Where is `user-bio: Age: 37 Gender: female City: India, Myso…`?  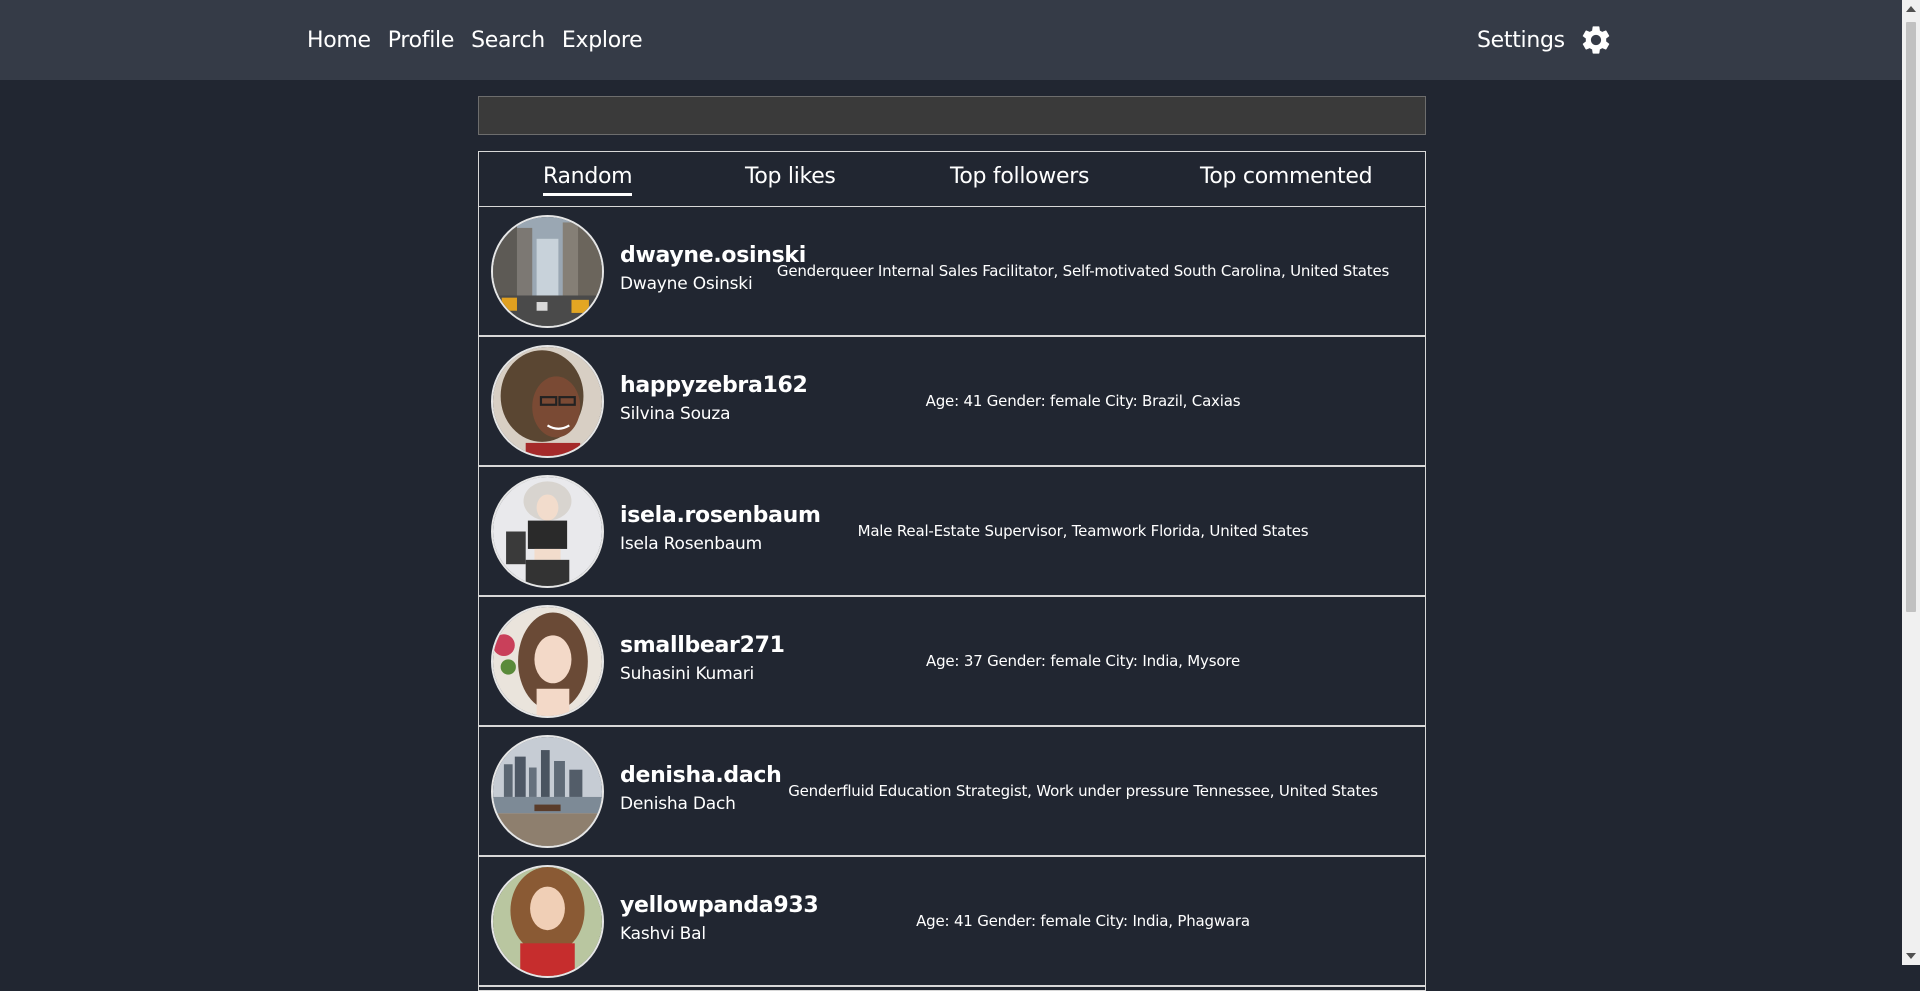 user-bio: Age: 37 Gender: female City: India, Myso… is located at coordinates (1083, 661).